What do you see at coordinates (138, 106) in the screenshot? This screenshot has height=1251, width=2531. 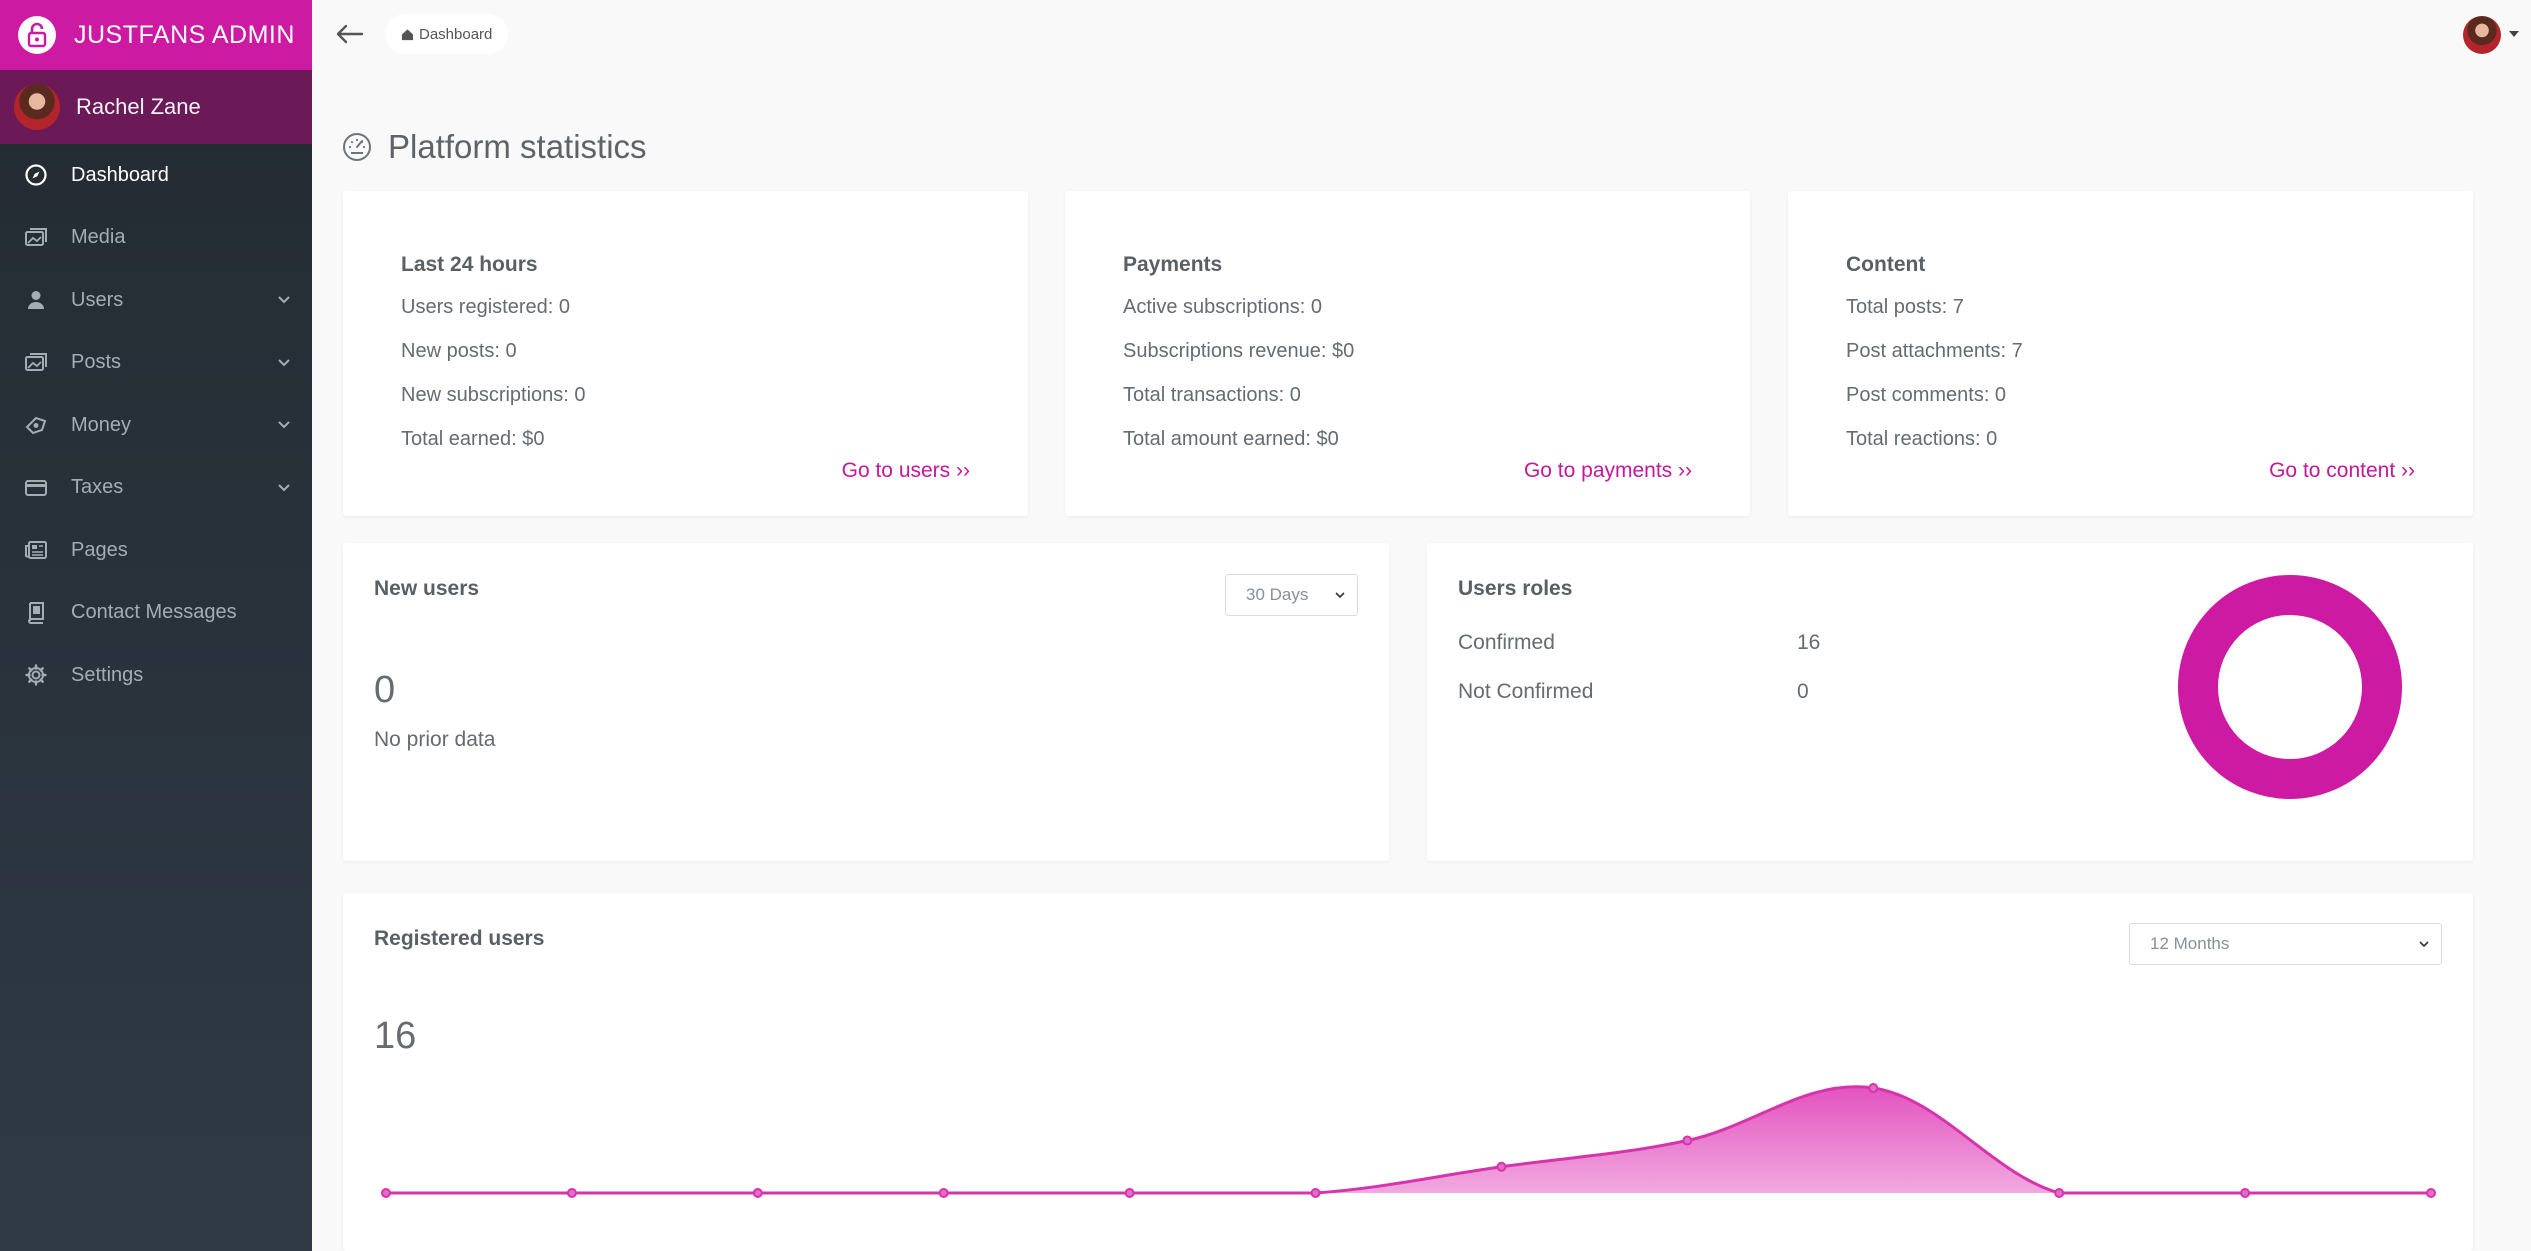 I see `profile-name: Rachel Zane` at bounding box center [138, 106].